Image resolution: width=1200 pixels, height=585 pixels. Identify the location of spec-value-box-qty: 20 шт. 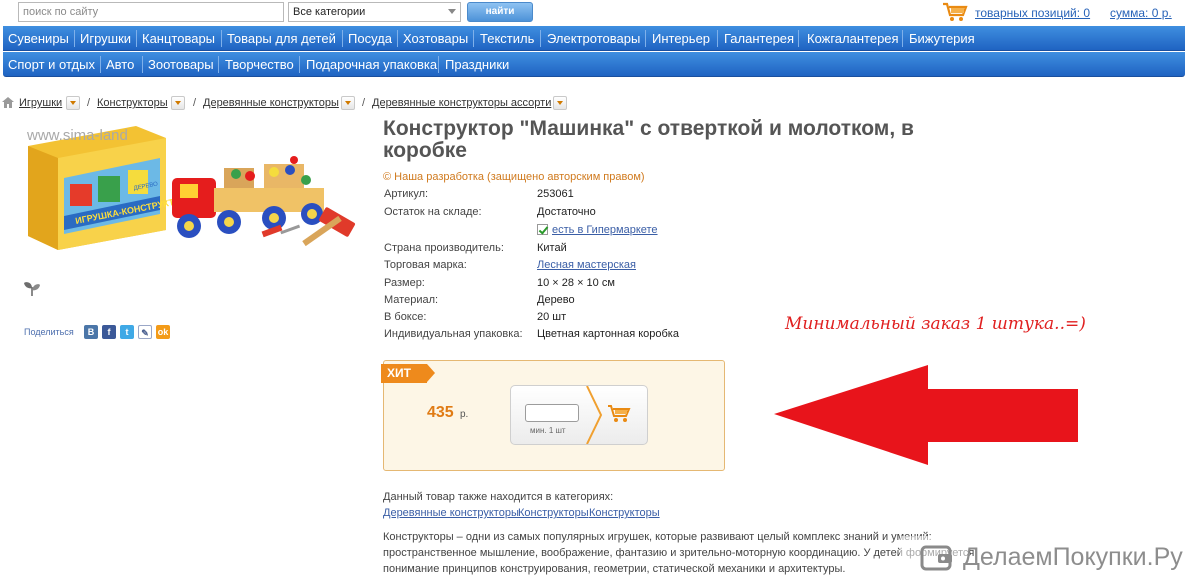
(552, 317).